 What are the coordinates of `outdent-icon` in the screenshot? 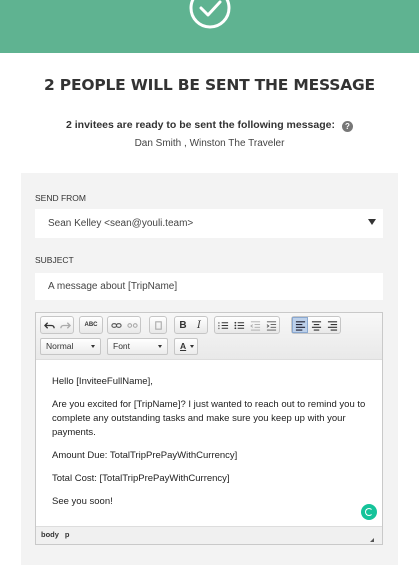 It's located at (255, 325).